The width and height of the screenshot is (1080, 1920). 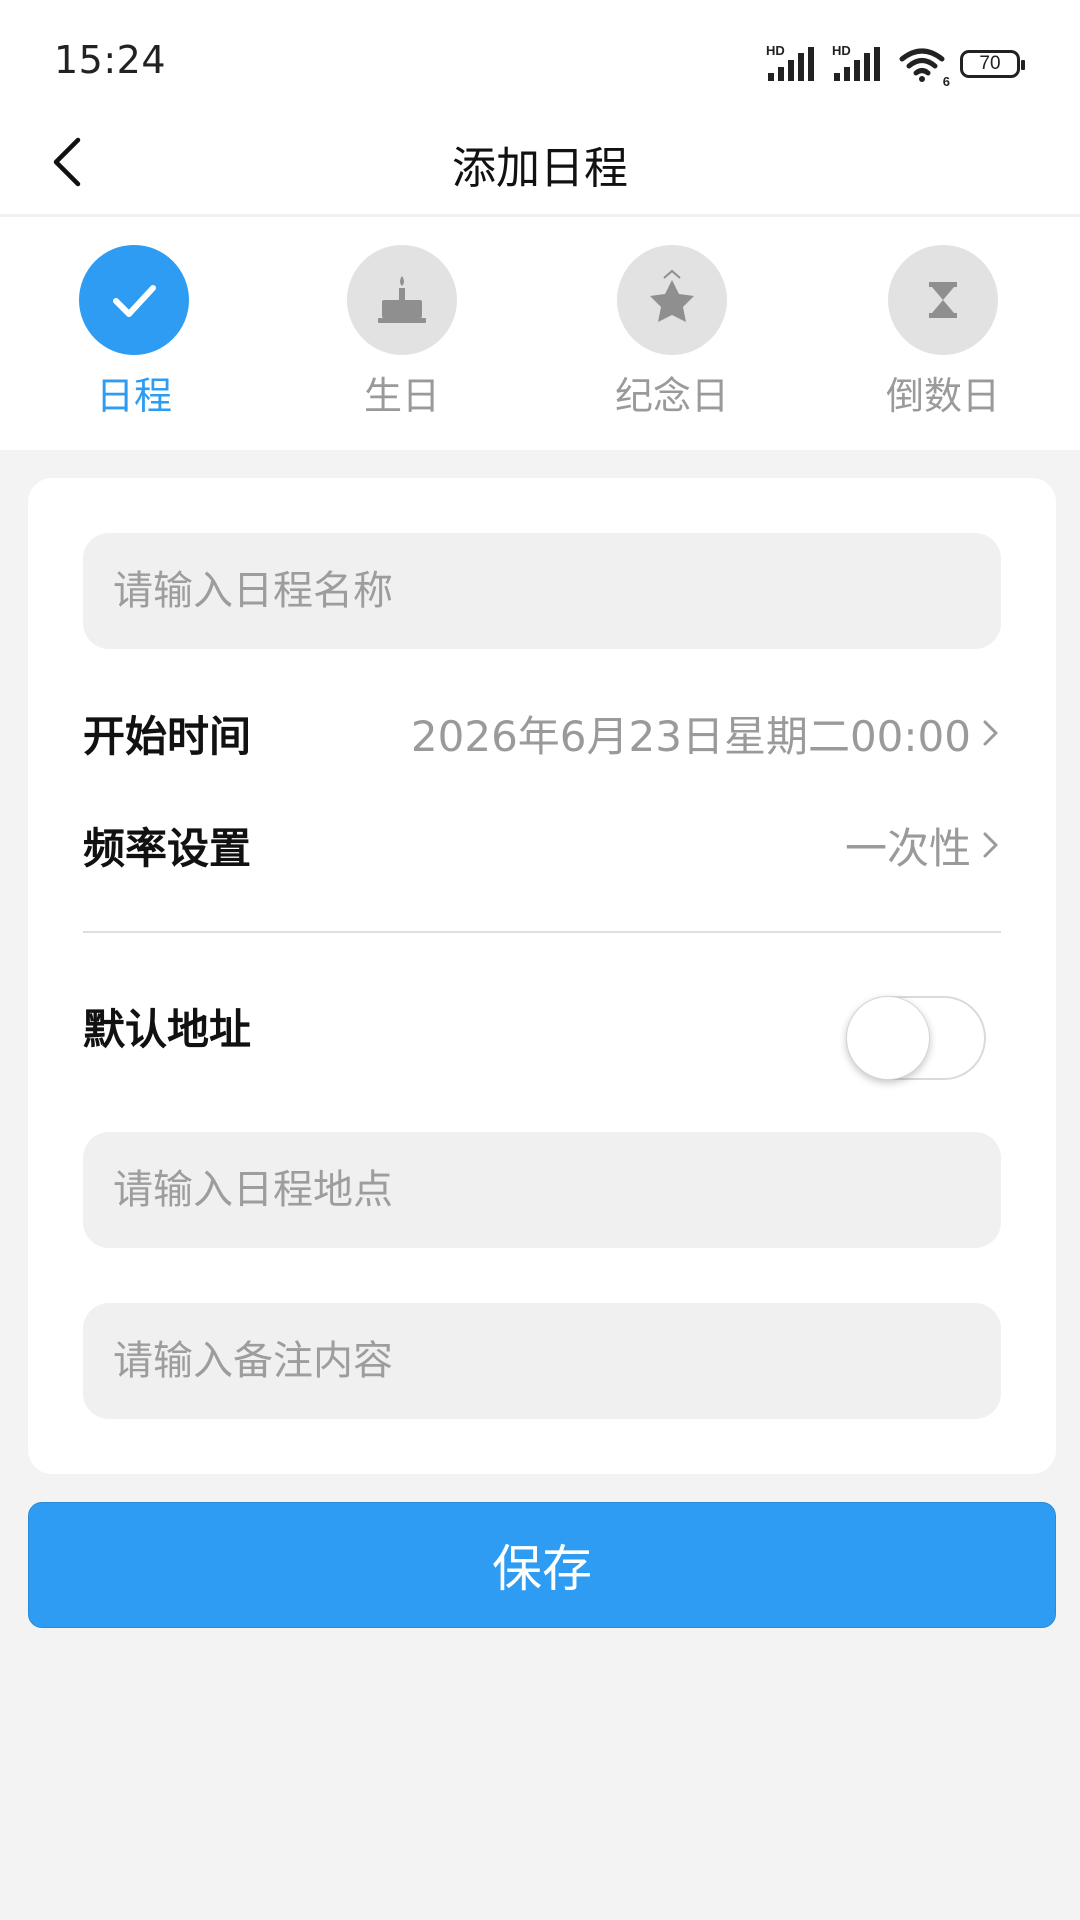 I want to click on default-address-toggle, so click(x=916, y=1038).